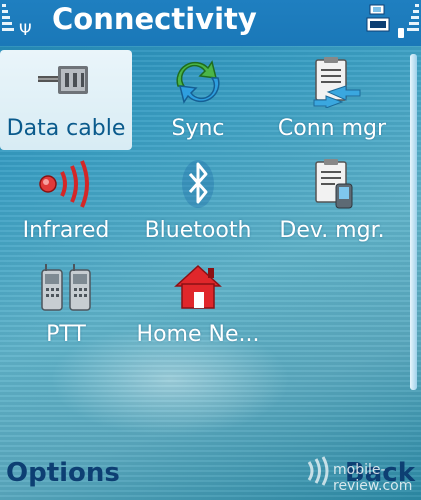 This screenshot has width=421, height=500. I want to click on grid-item-conn-mgr: Conn mgr, so click(332, 100).